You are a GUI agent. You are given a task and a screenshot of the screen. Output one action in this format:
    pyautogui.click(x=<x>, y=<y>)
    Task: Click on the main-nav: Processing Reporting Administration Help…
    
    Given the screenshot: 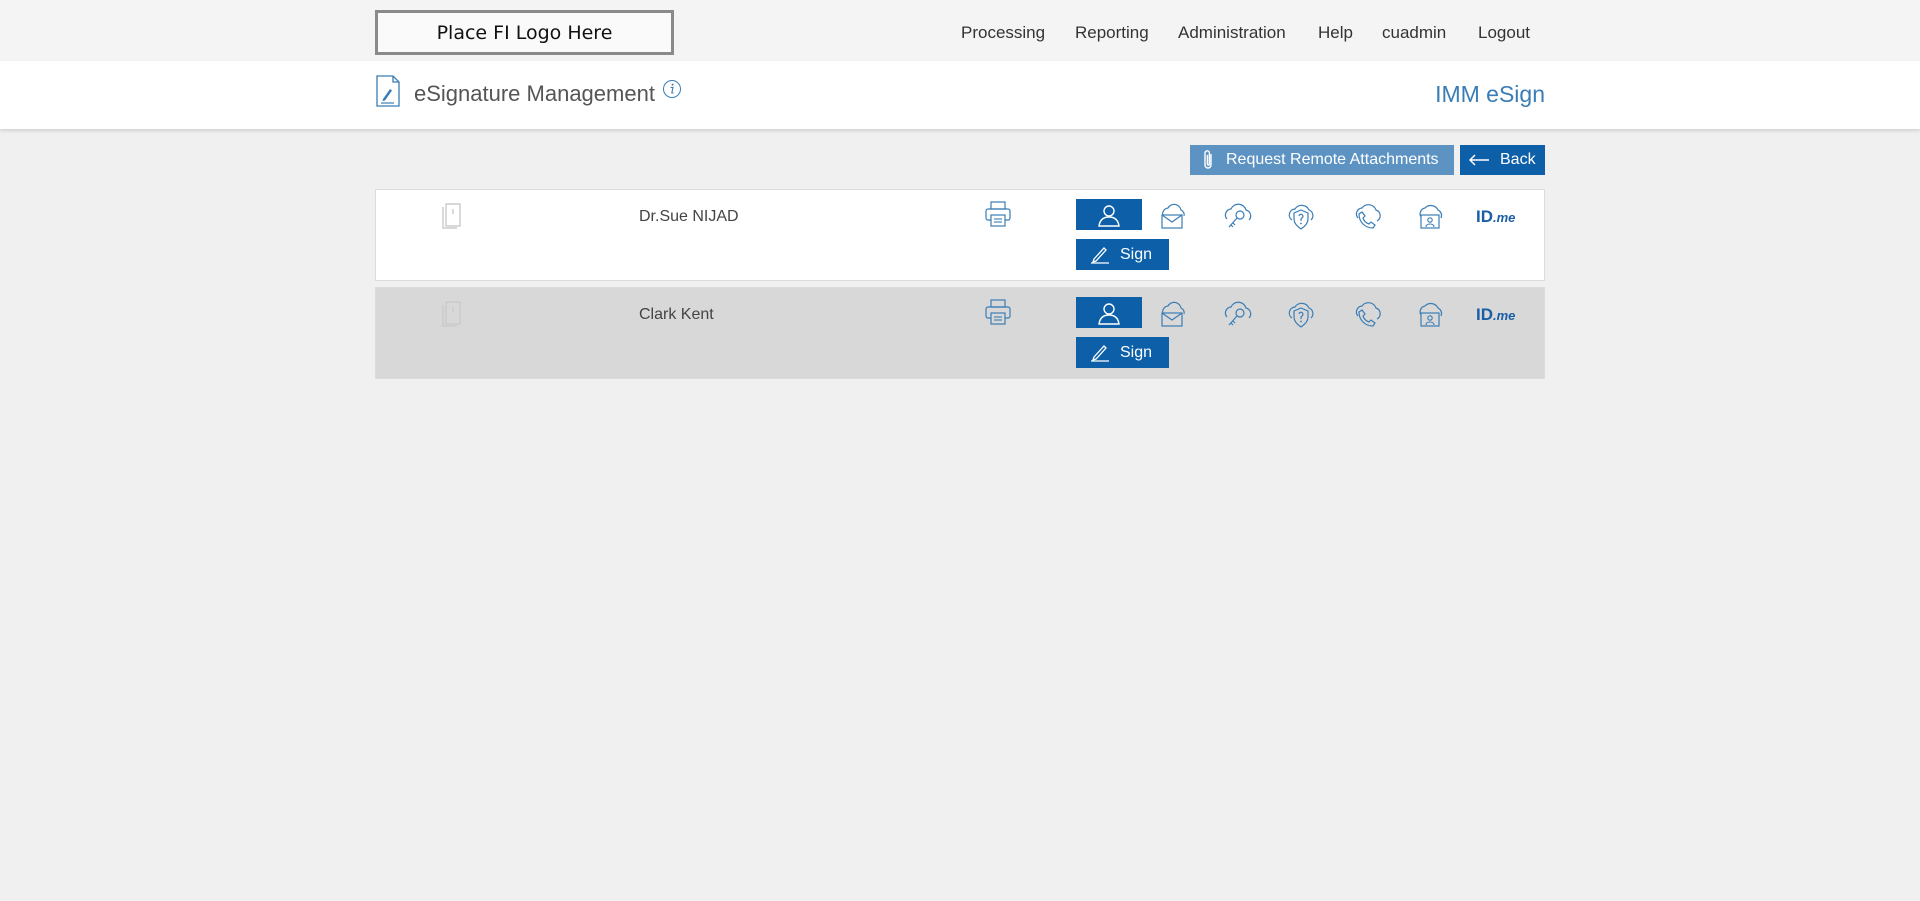 What is the action you would take?
    pyautogui.click(x=960, y=34)
    